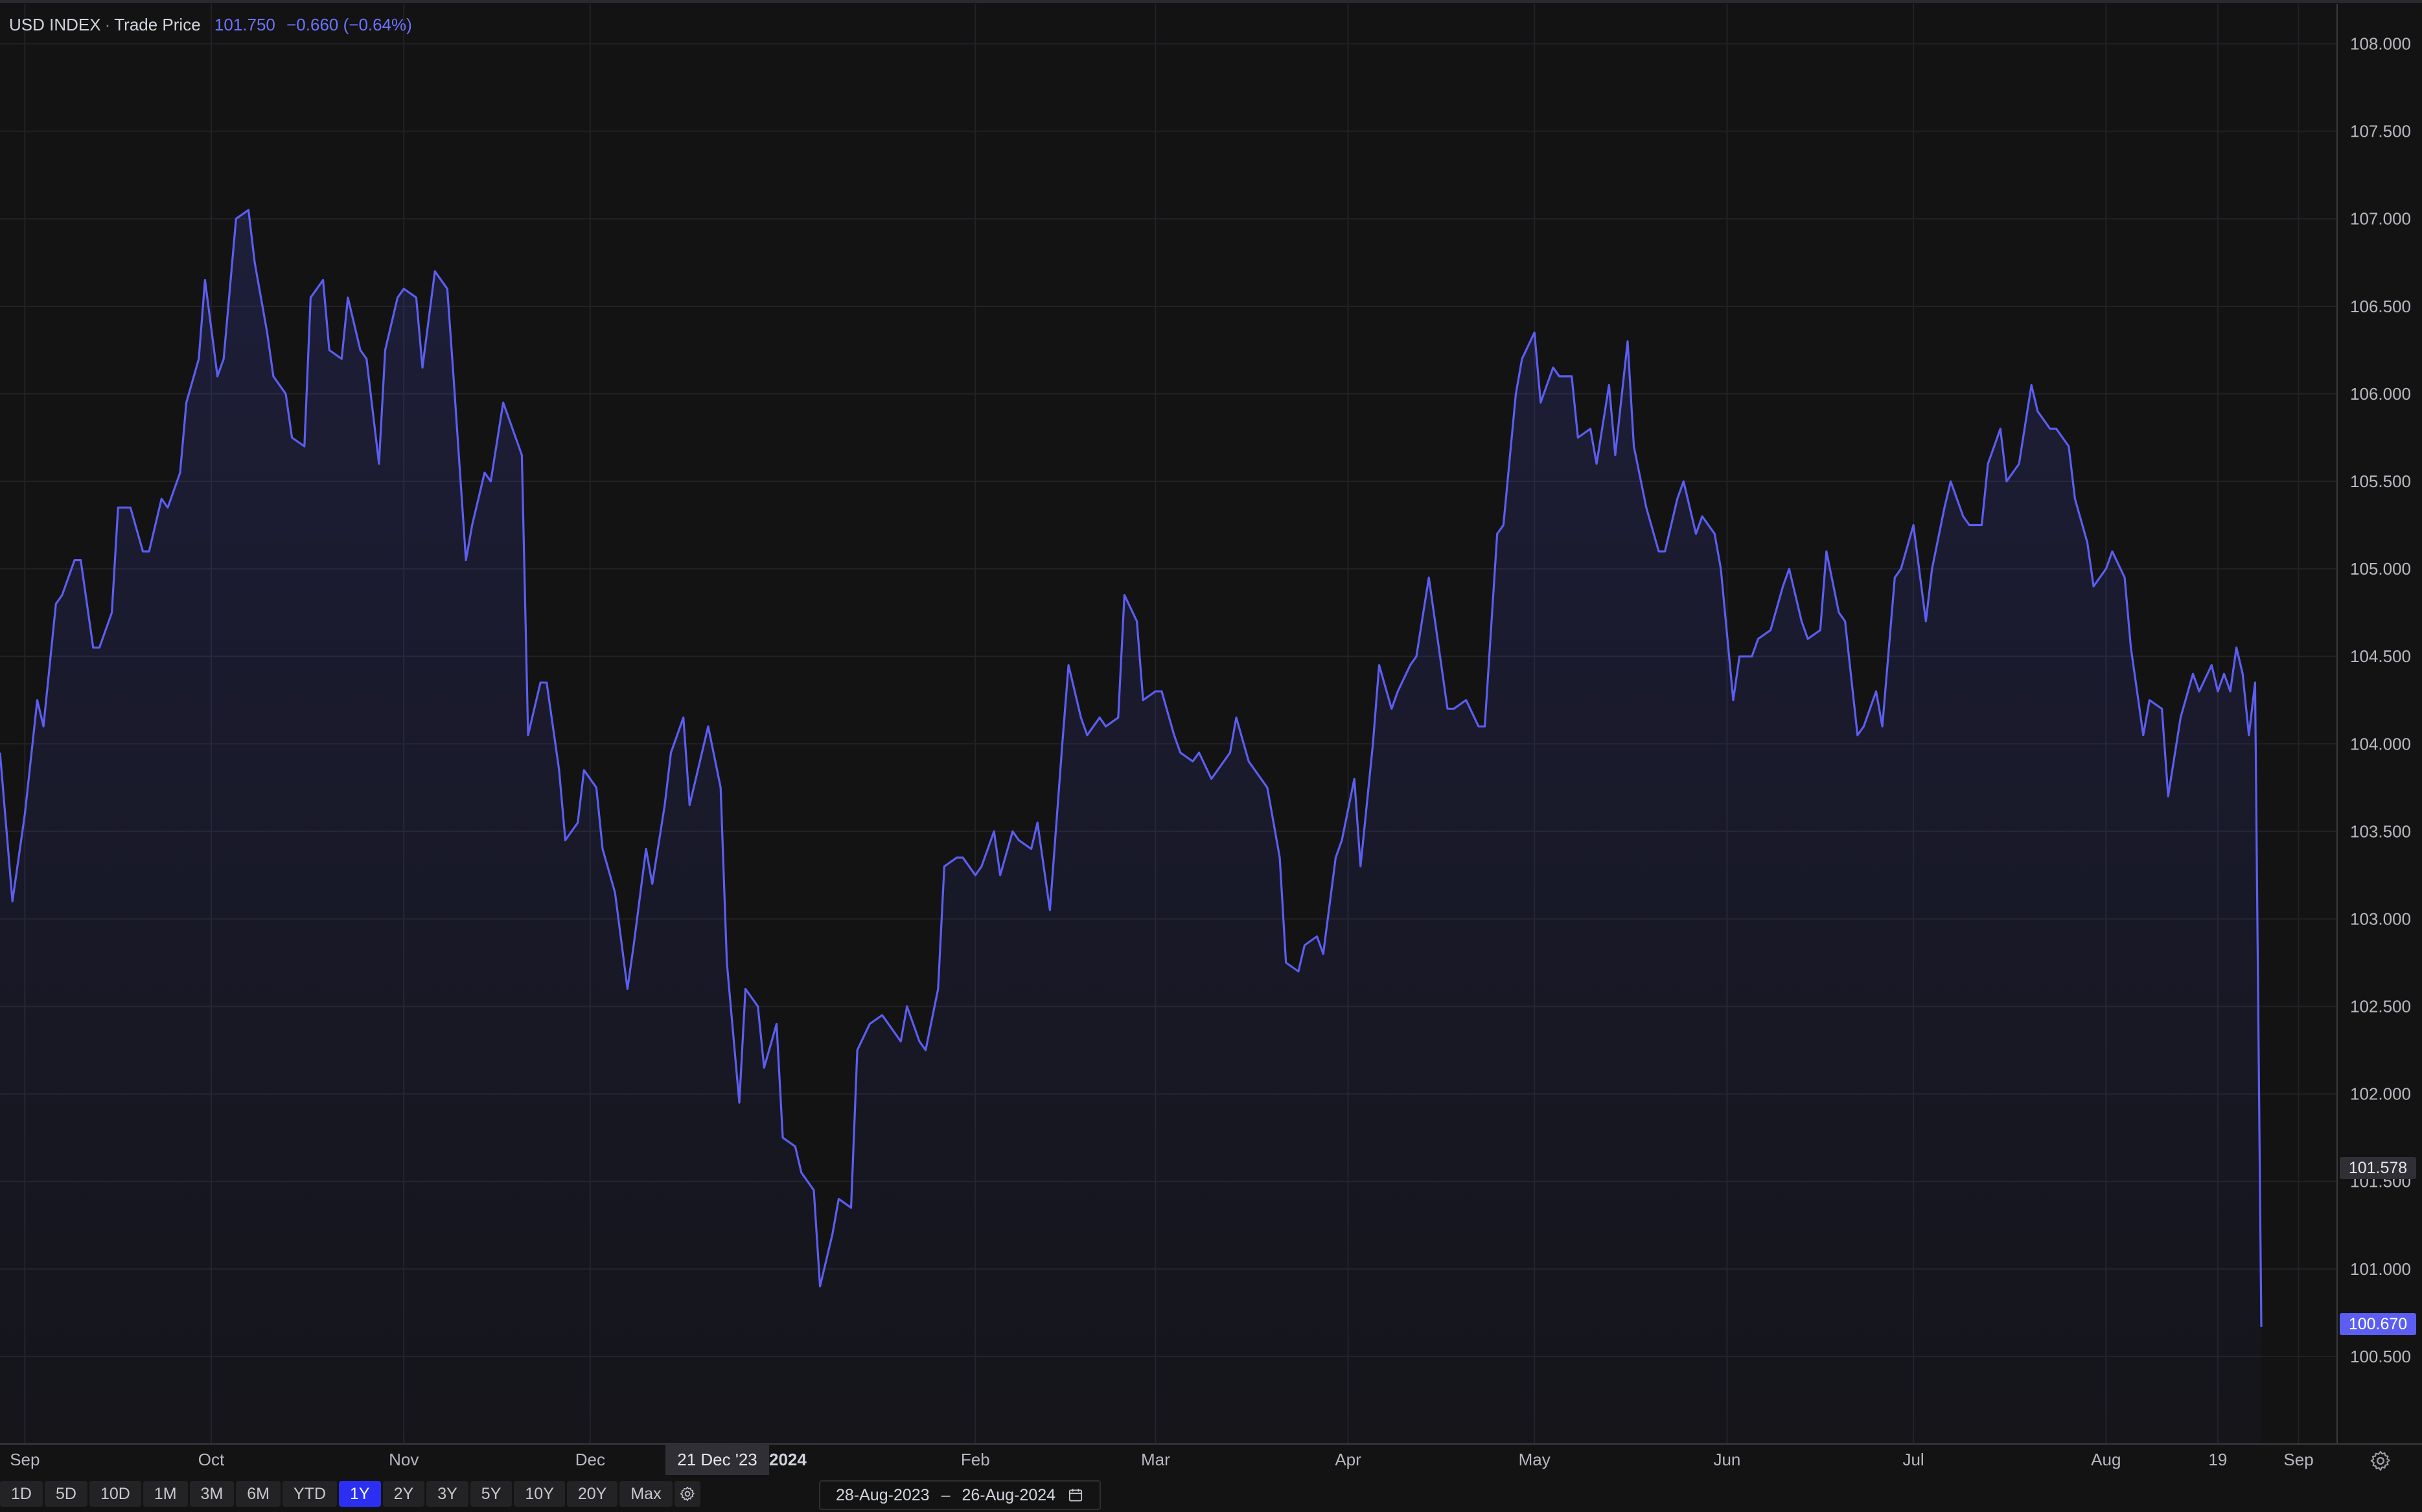 Image resolution: width=2422 pixels, height=1512 pixels. What do you see at coordinates (717, 1459) in the screenshot?
I see `crosshair-date-label: 21 Dec '23` at bounding box center [717, 1459].